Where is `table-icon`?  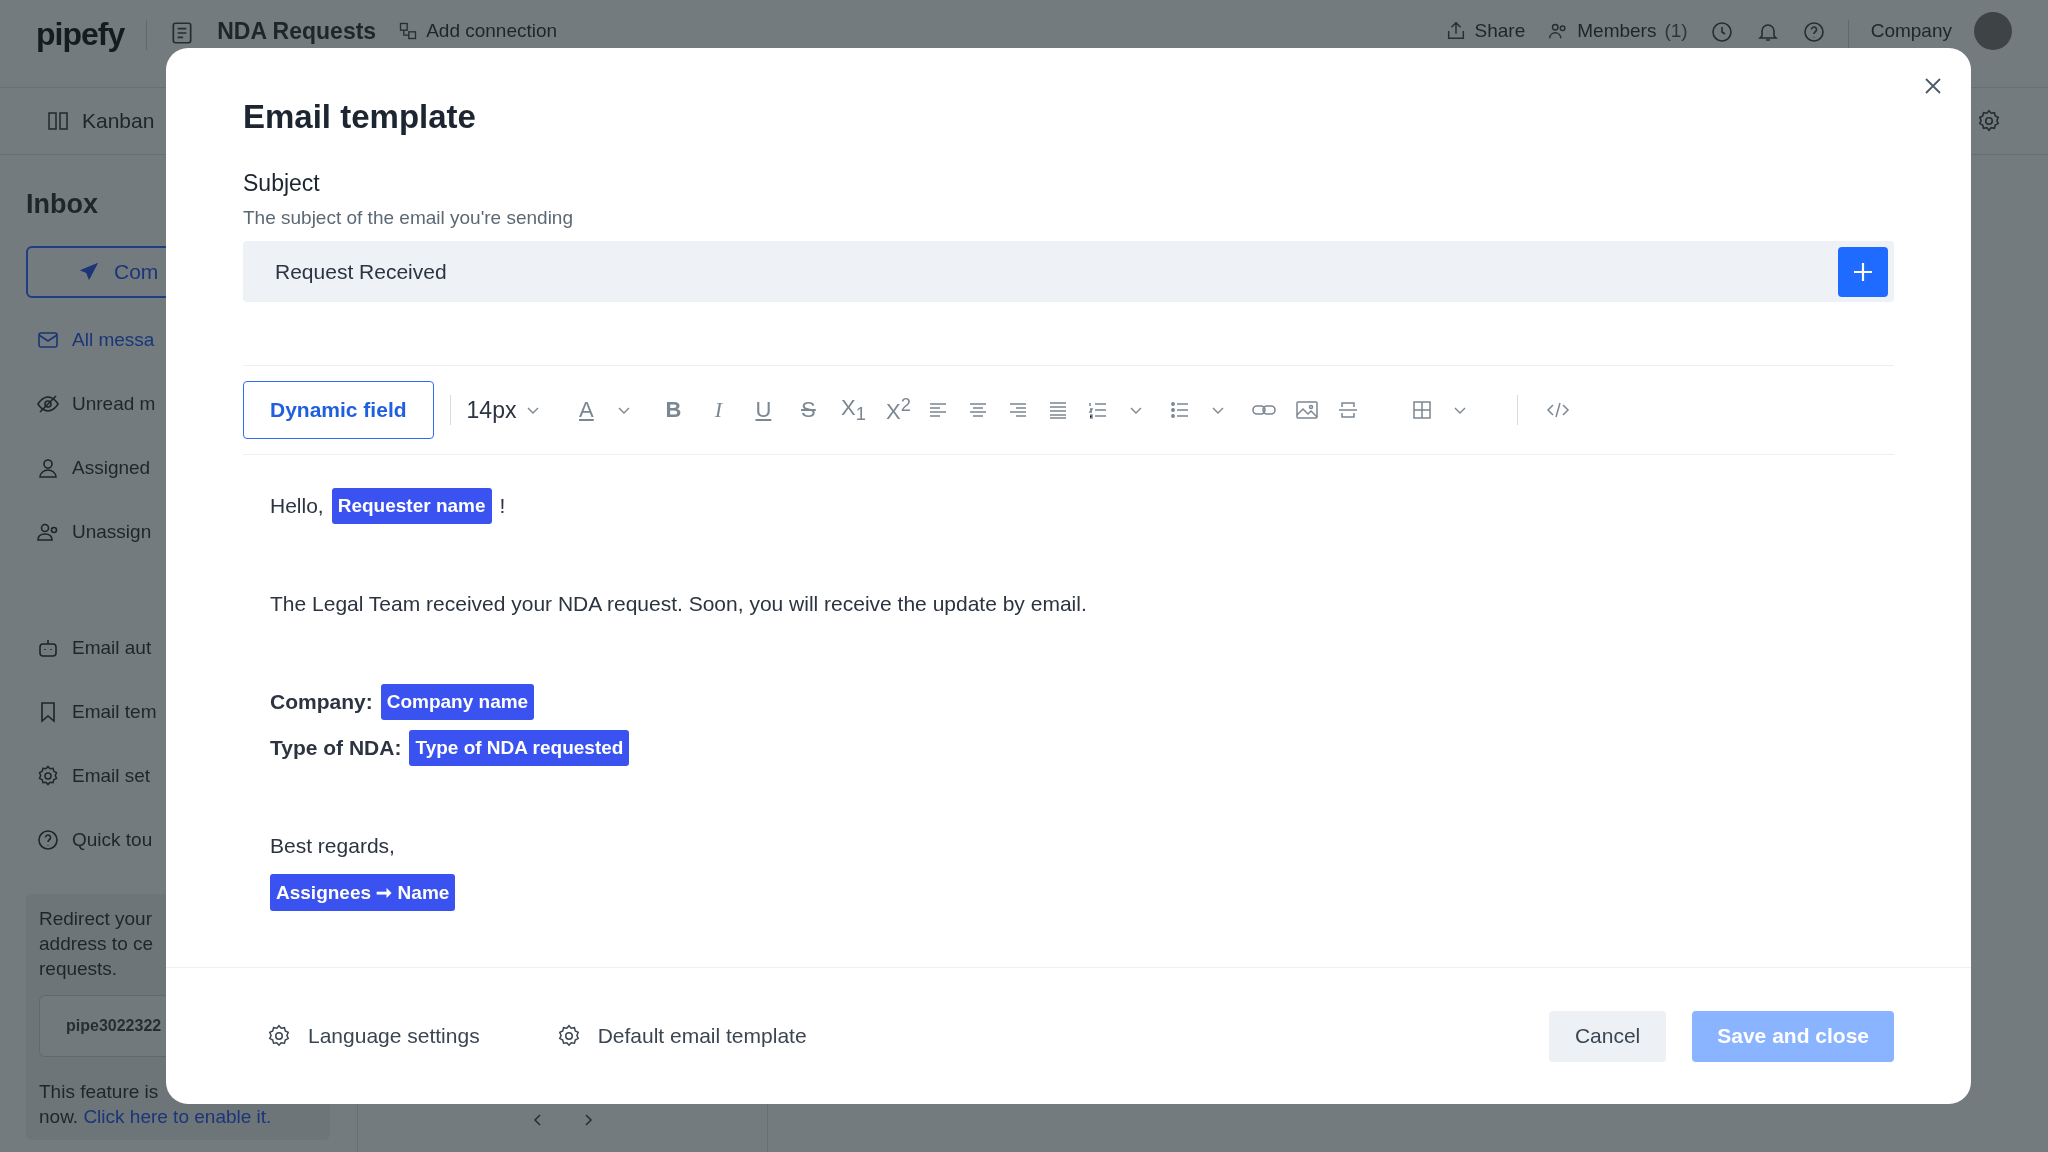
table-icon is located at coordinates (1422, 410).